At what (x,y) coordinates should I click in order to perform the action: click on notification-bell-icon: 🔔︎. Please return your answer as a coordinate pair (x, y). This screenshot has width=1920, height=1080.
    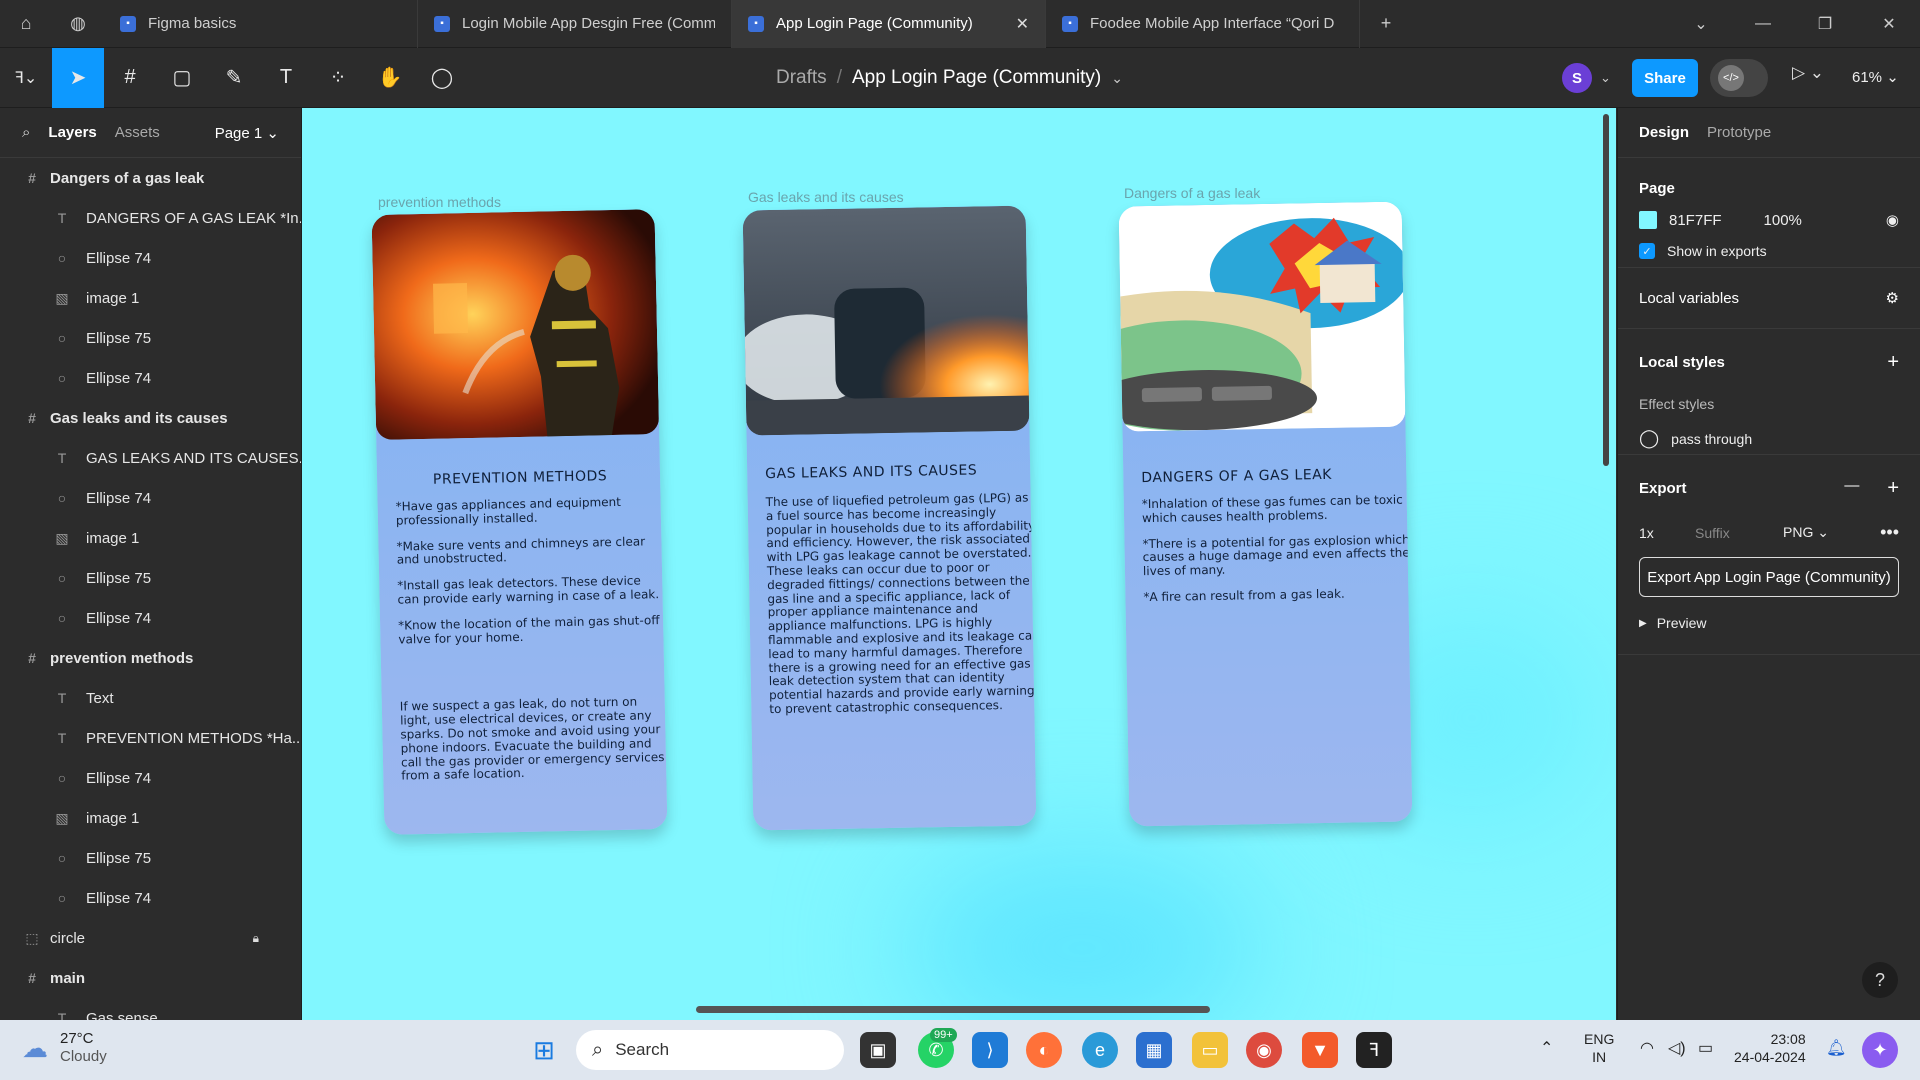
    Looking at the image, I should click on (1836, 1049).